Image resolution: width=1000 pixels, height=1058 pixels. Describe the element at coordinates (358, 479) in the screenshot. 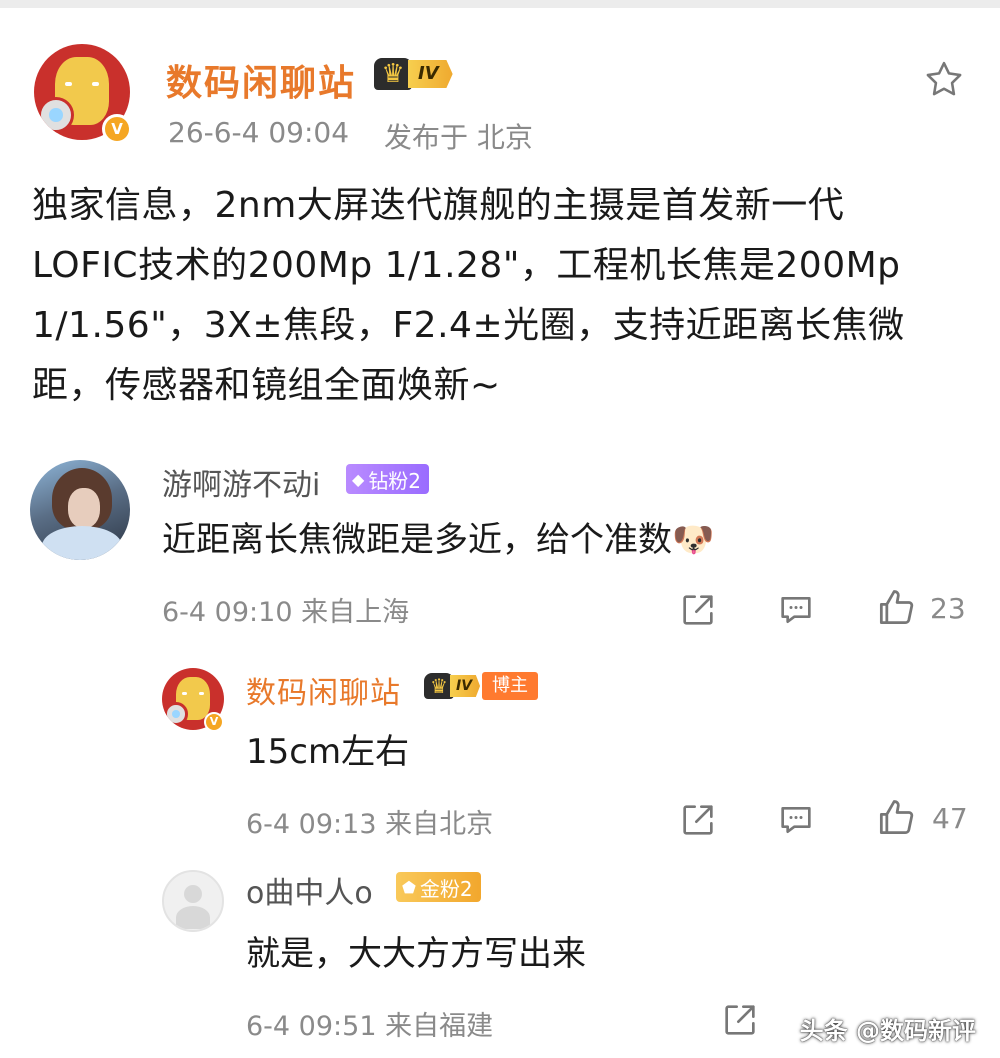

I see `diamond-icon: ◆` at that location.